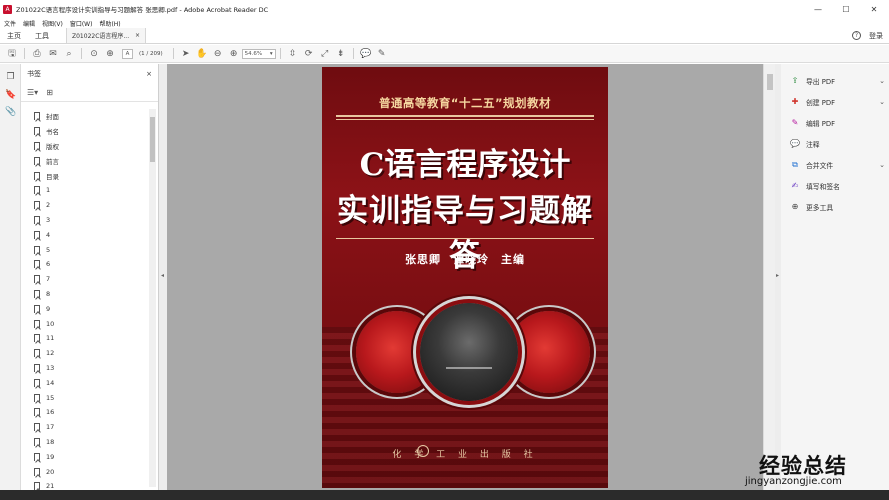 Image resolution: width=889 pixels, height=500 pixels. I want to click on page-thumbnails-icon: ❐, so click(10, 77).